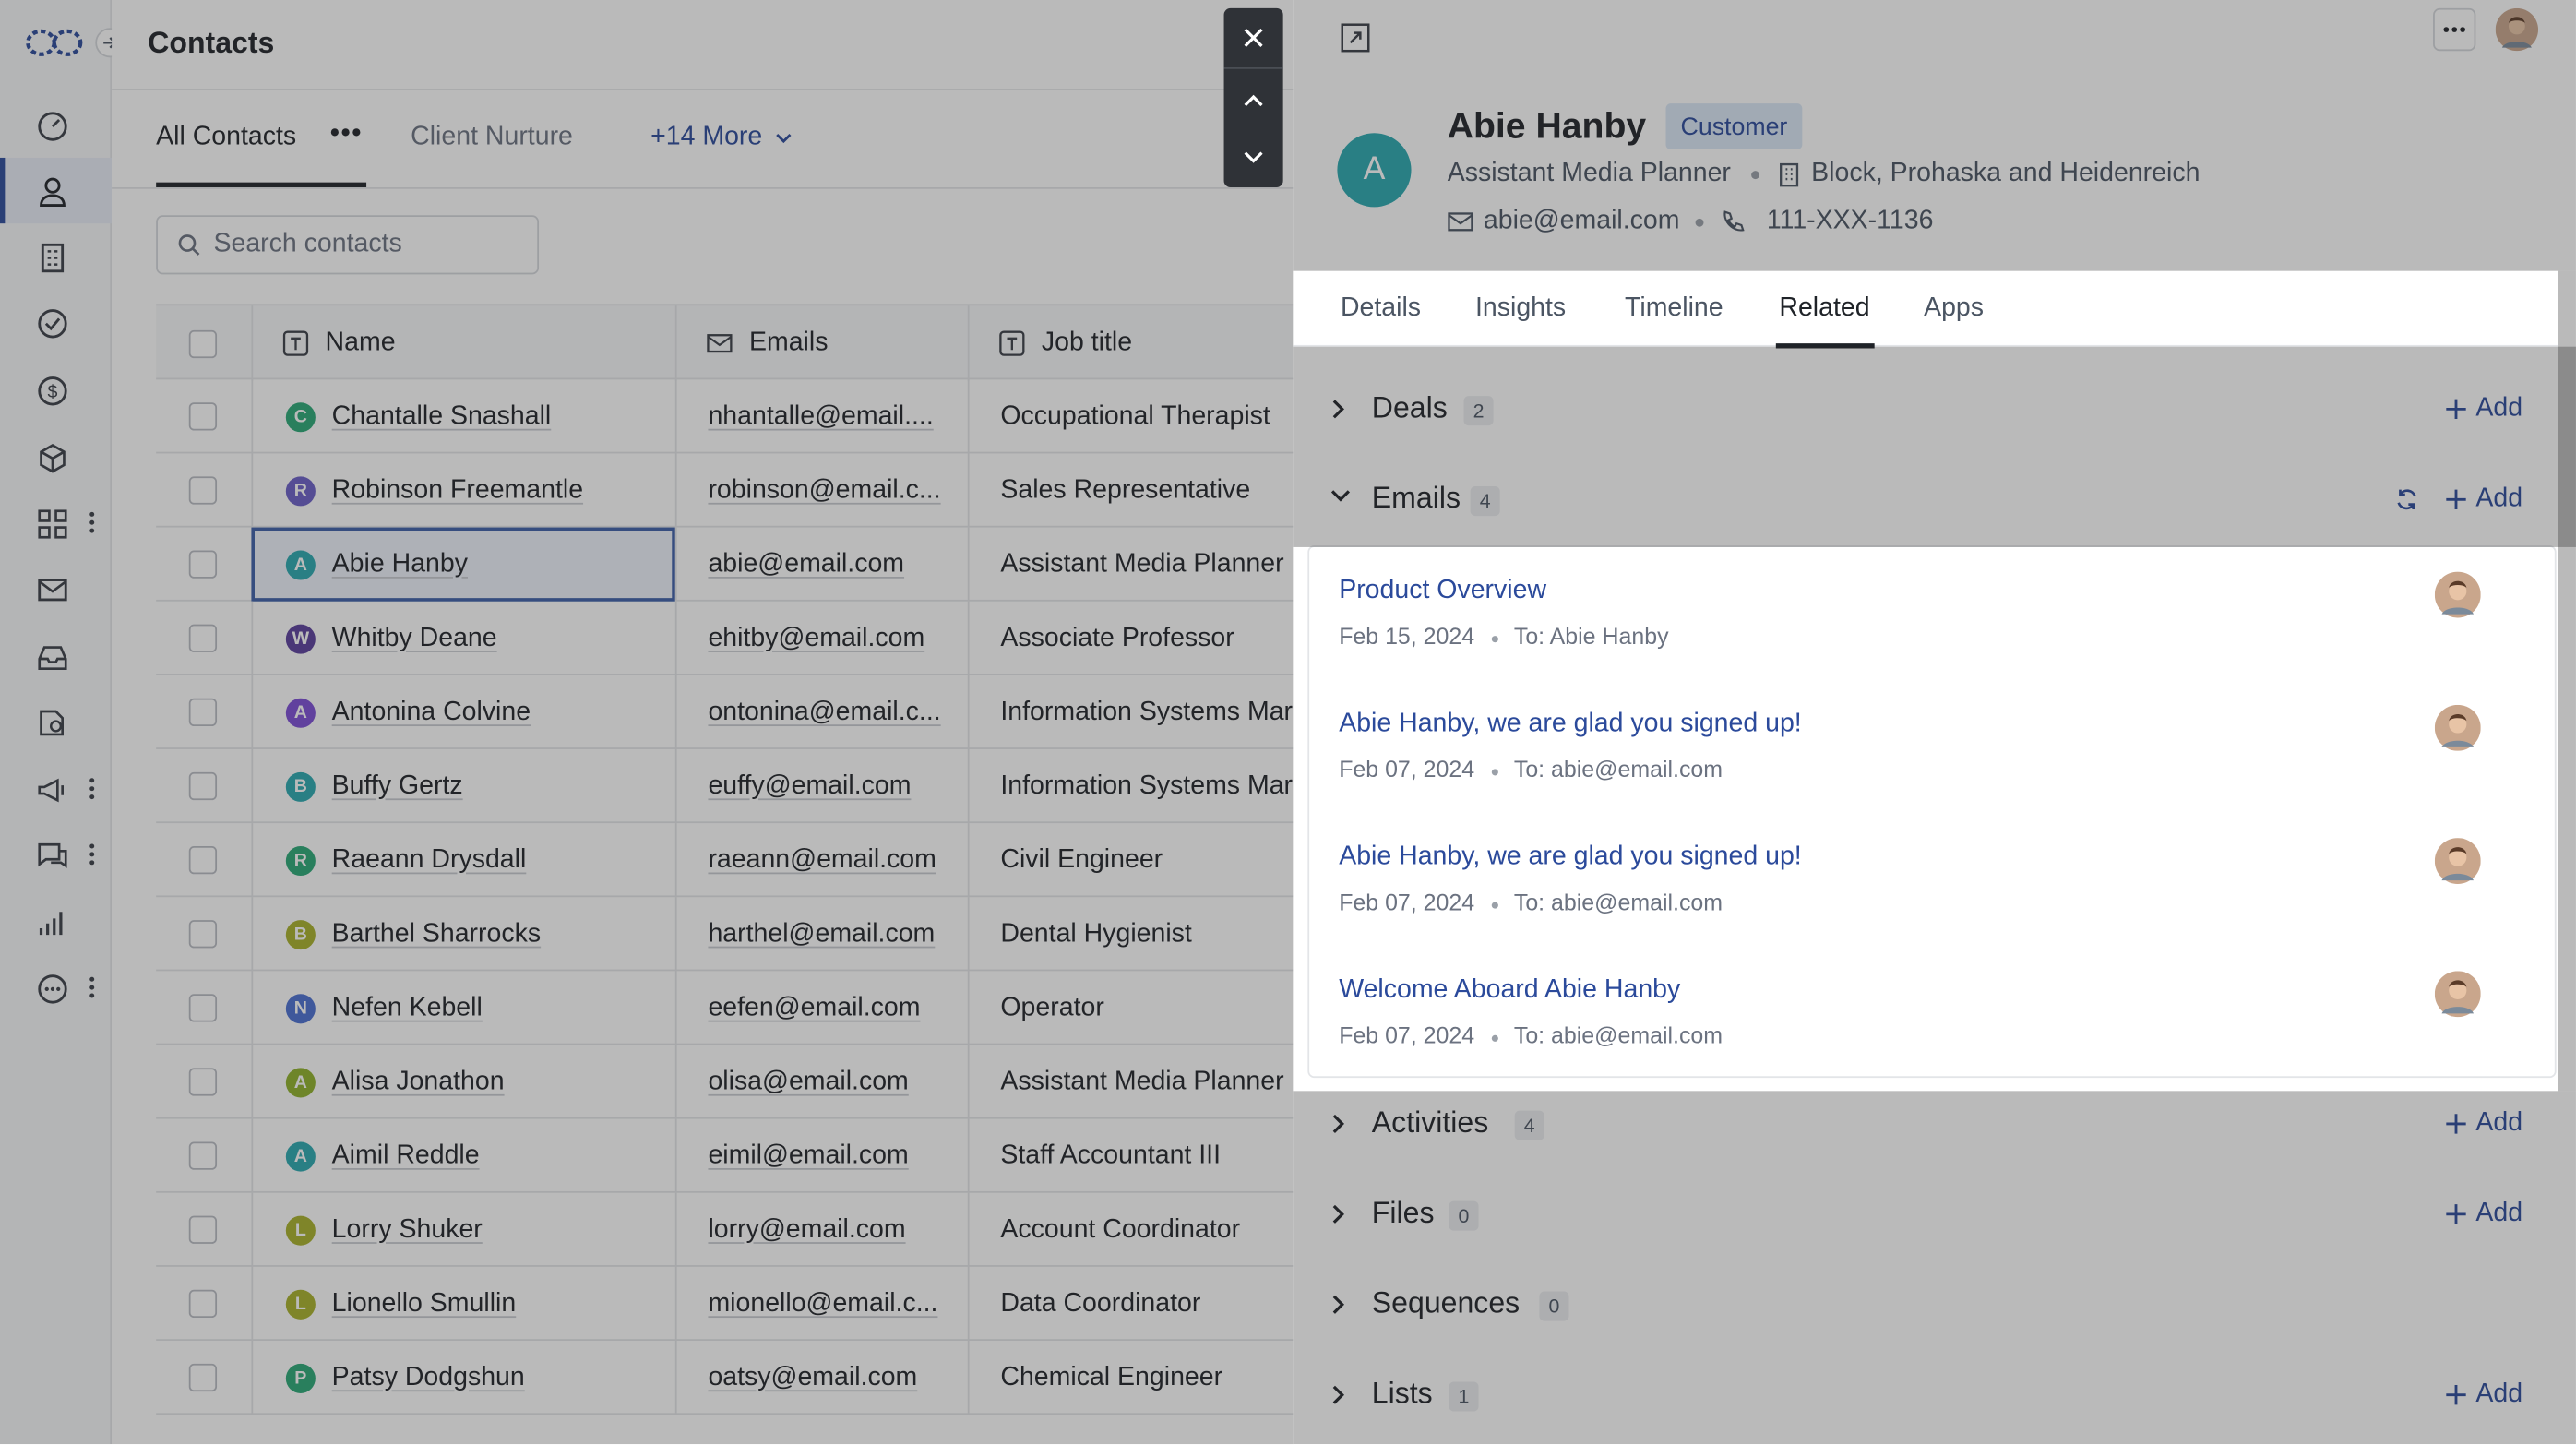 Image resolution: width=2576 pixels, height=1445 pixels. Describe the element at coordinates (1504, 636) in the screenshot. I see `email-meta: Feb 15, 2024 To: Abie Hanby` at that location.